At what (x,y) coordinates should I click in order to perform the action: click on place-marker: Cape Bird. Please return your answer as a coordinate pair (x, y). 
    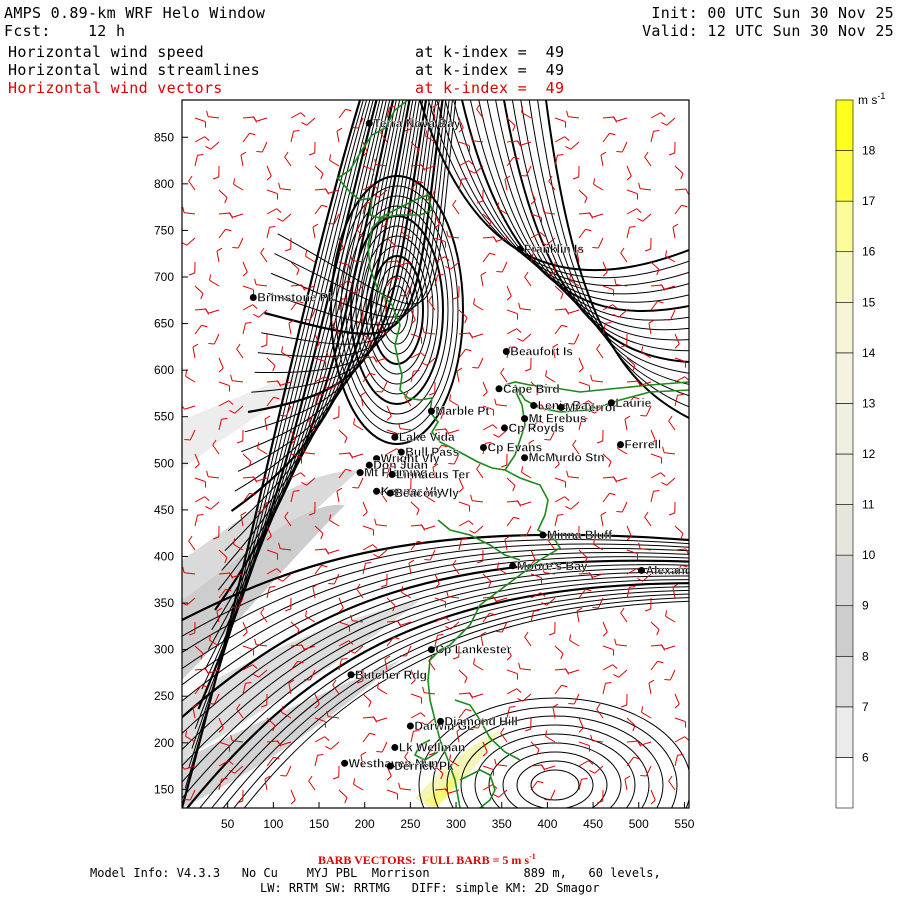
    Looking at the image, I should click on (527, 389).